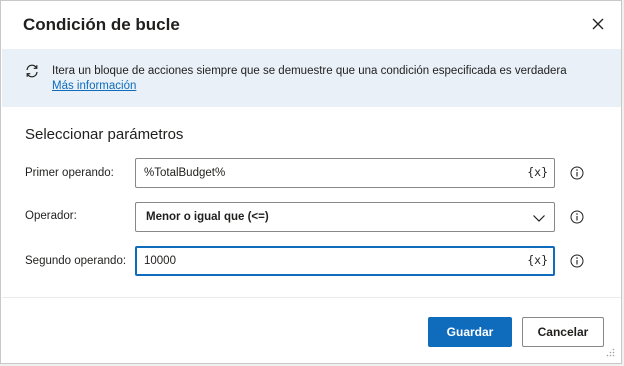  I want to click on cancel-button: Cancelar, so click(563, 332).